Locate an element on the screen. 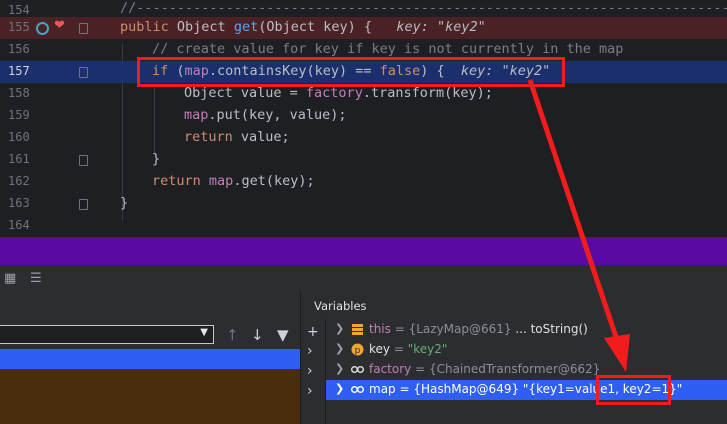 The width and height of the screenshot is (727, 424). annotation-box-map-value is located at coordinates (633, 390).